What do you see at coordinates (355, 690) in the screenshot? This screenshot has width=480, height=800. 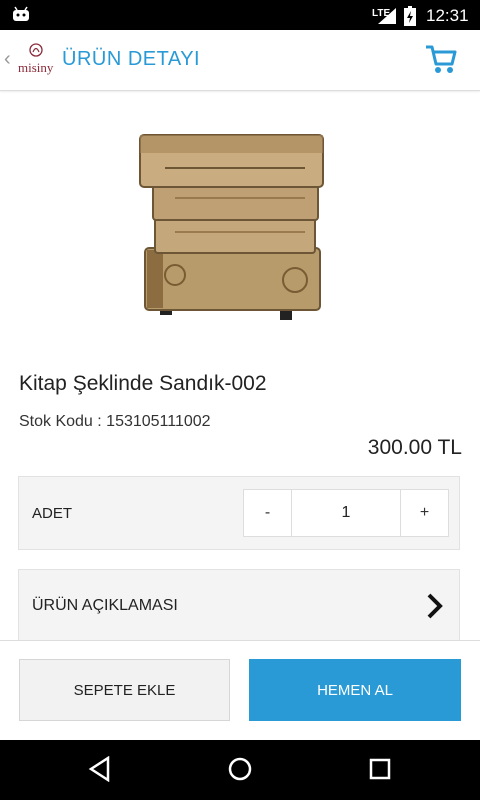 I see `buy-now-button: HEMEN AL` at bounding box center [355, 690].